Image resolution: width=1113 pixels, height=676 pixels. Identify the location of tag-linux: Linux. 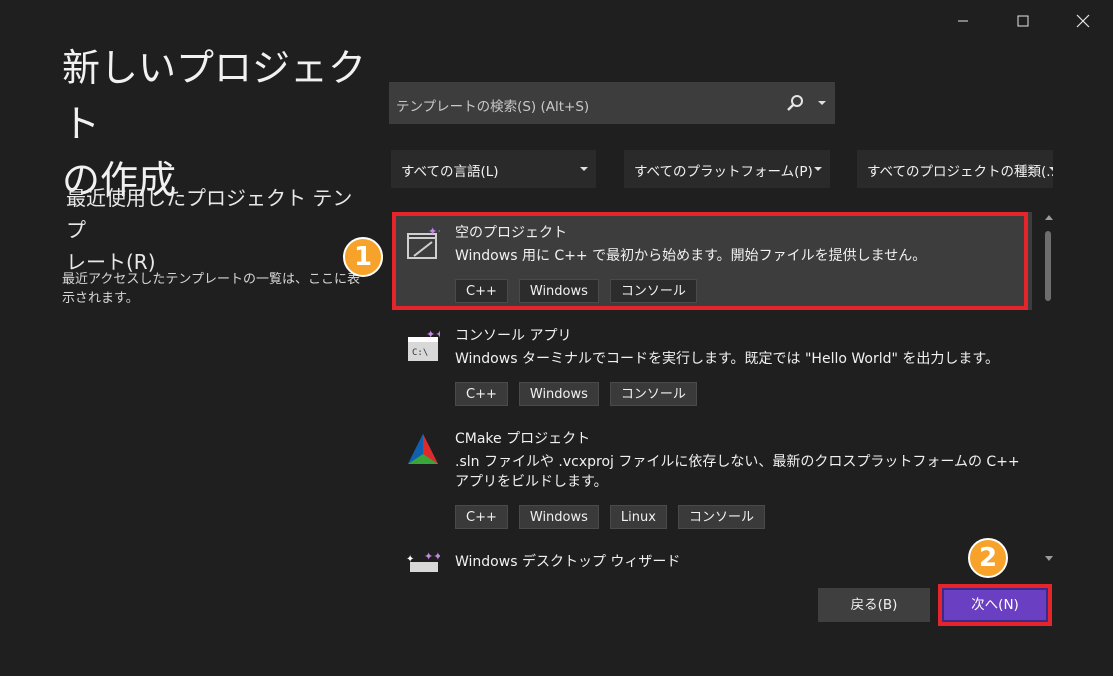
(638, 517).